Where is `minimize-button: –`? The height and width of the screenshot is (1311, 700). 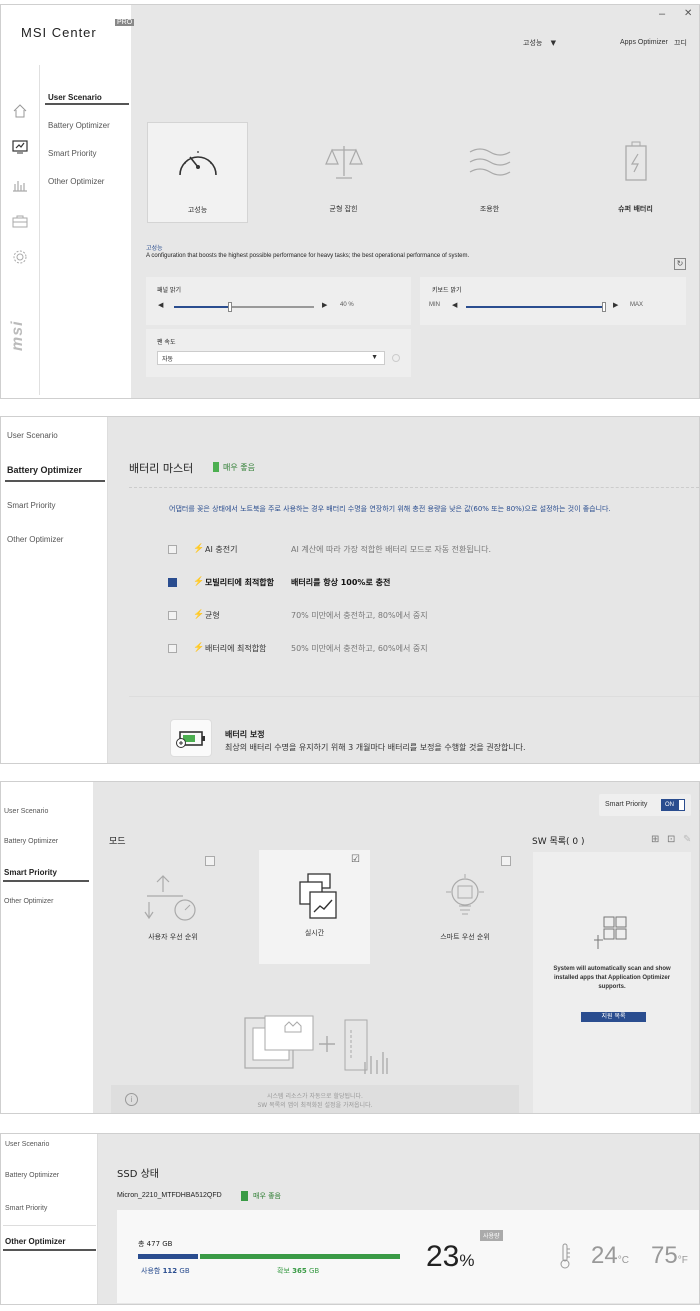
minimize-button: – is located at coordinates (662, 14).